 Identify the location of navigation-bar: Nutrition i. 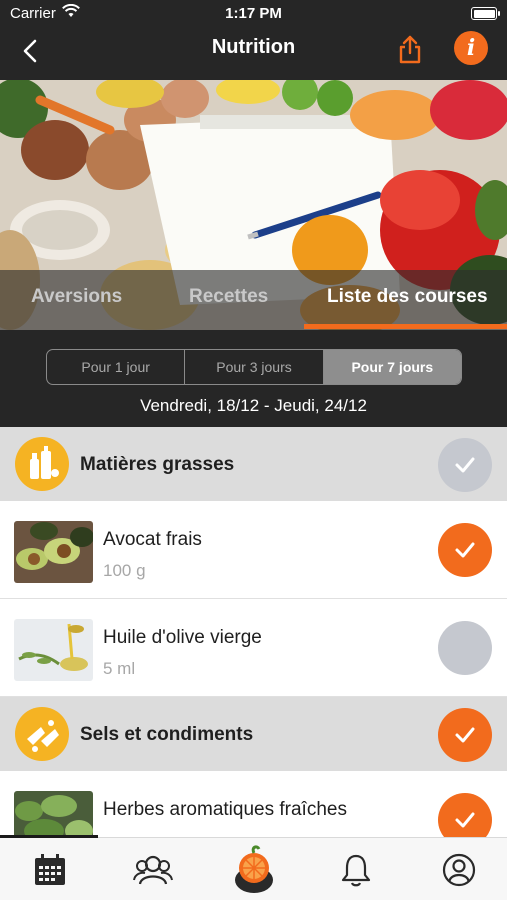
(253, 54).